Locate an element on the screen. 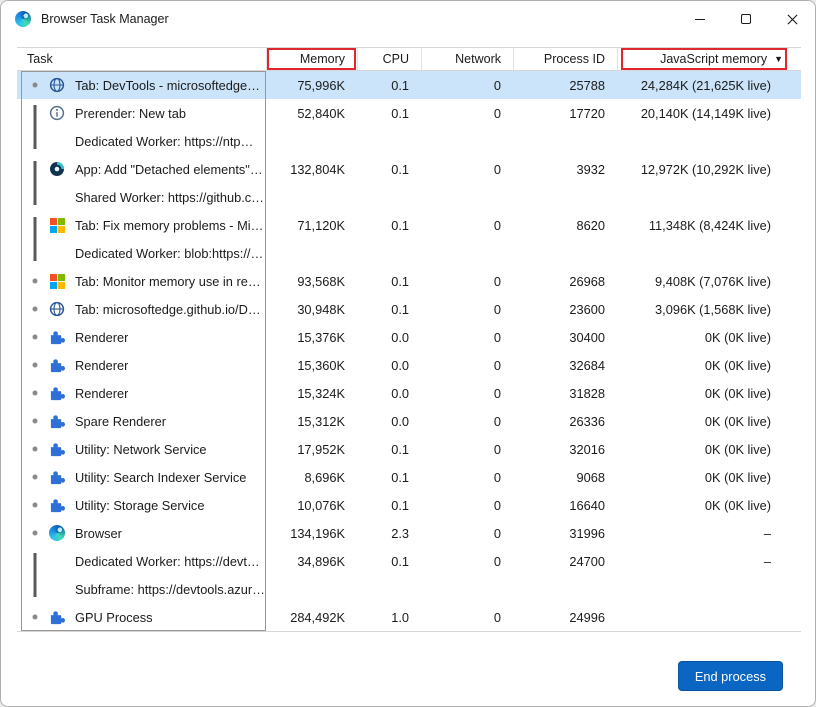  process-id-value: 16640 is located at coordinates (587, 505).